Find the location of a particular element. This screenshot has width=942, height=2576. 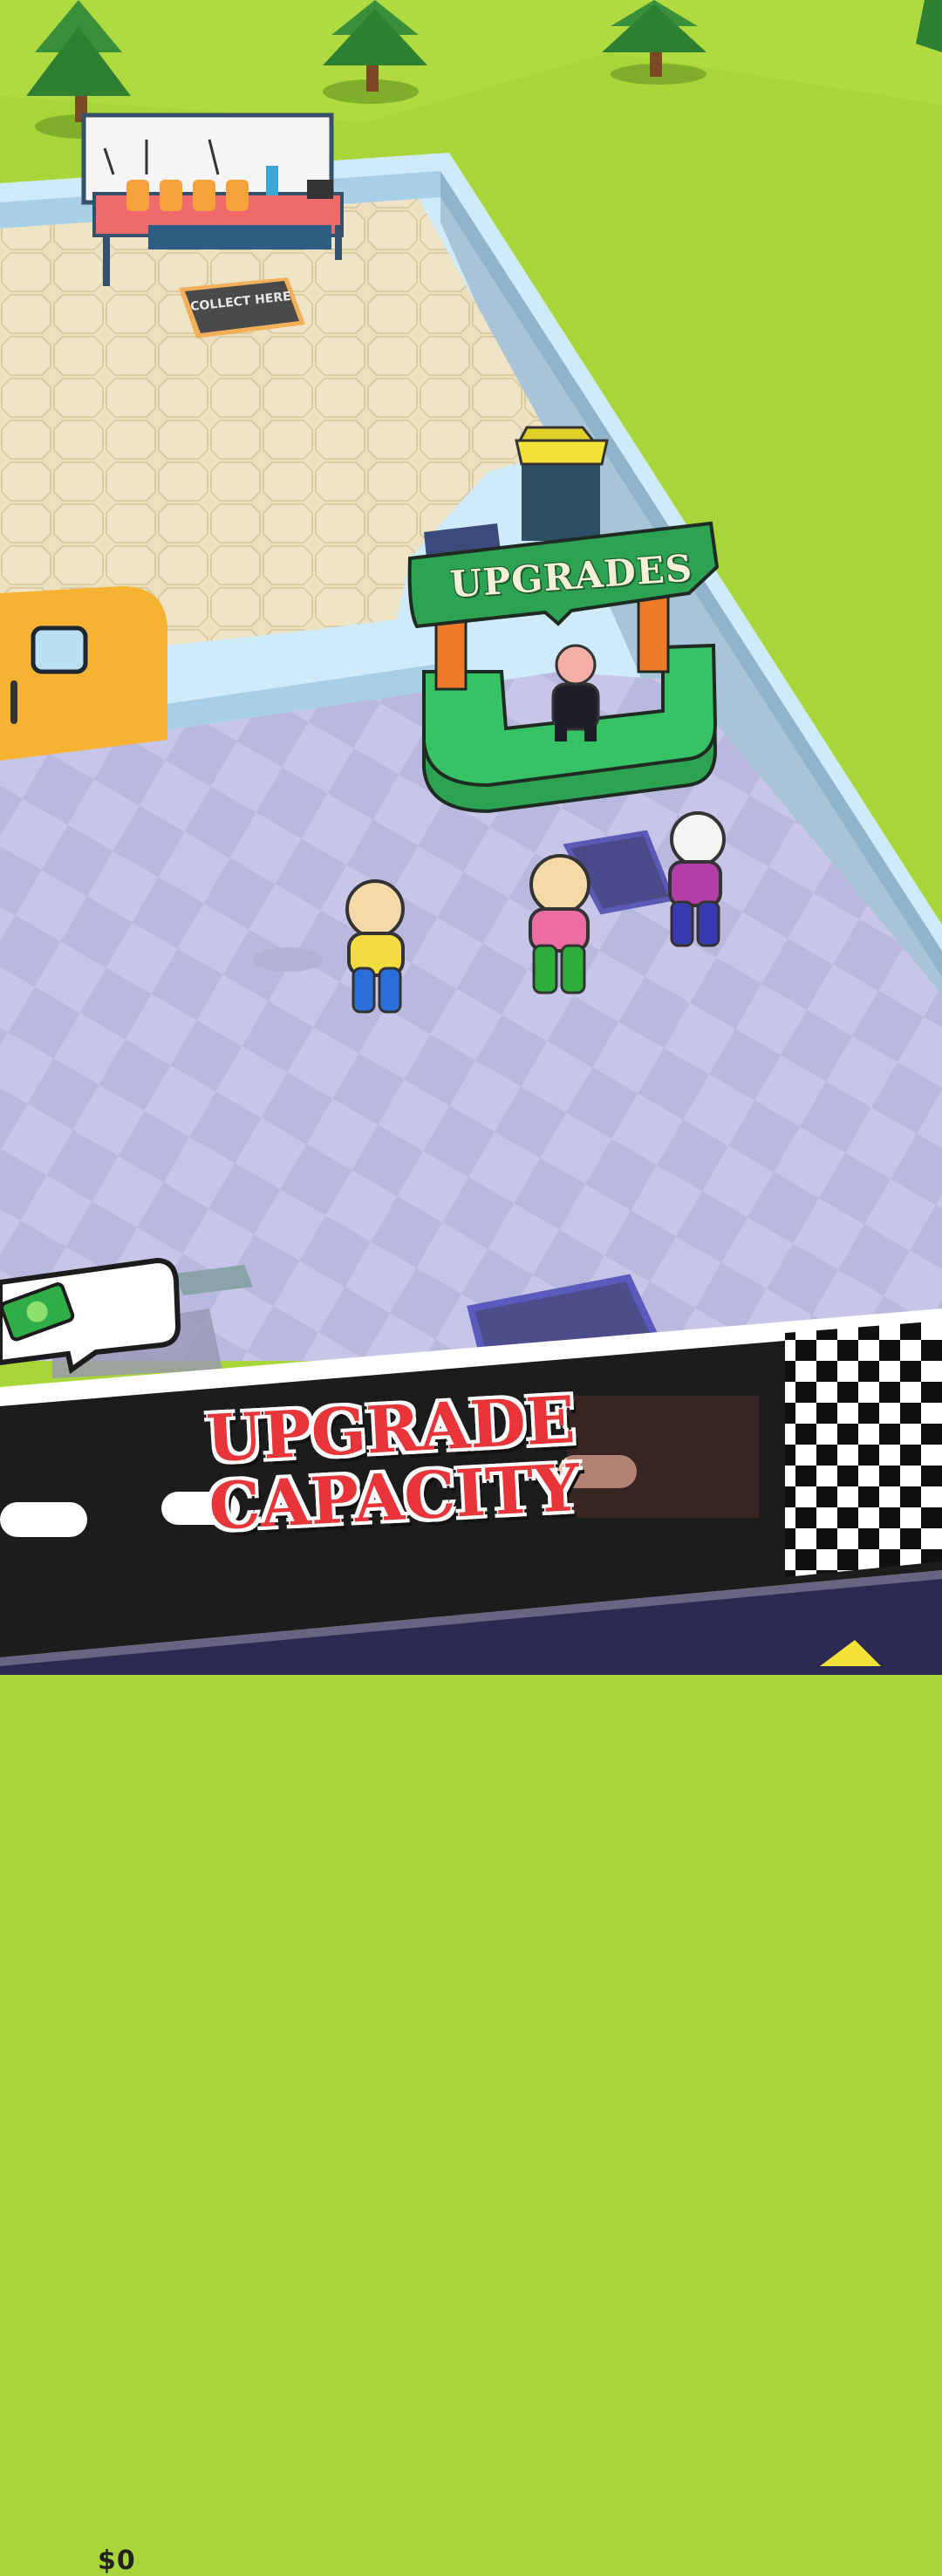

upgrade-capacity-banner: UPGRADE CAPACITY is located at coordinates (392, 1464).